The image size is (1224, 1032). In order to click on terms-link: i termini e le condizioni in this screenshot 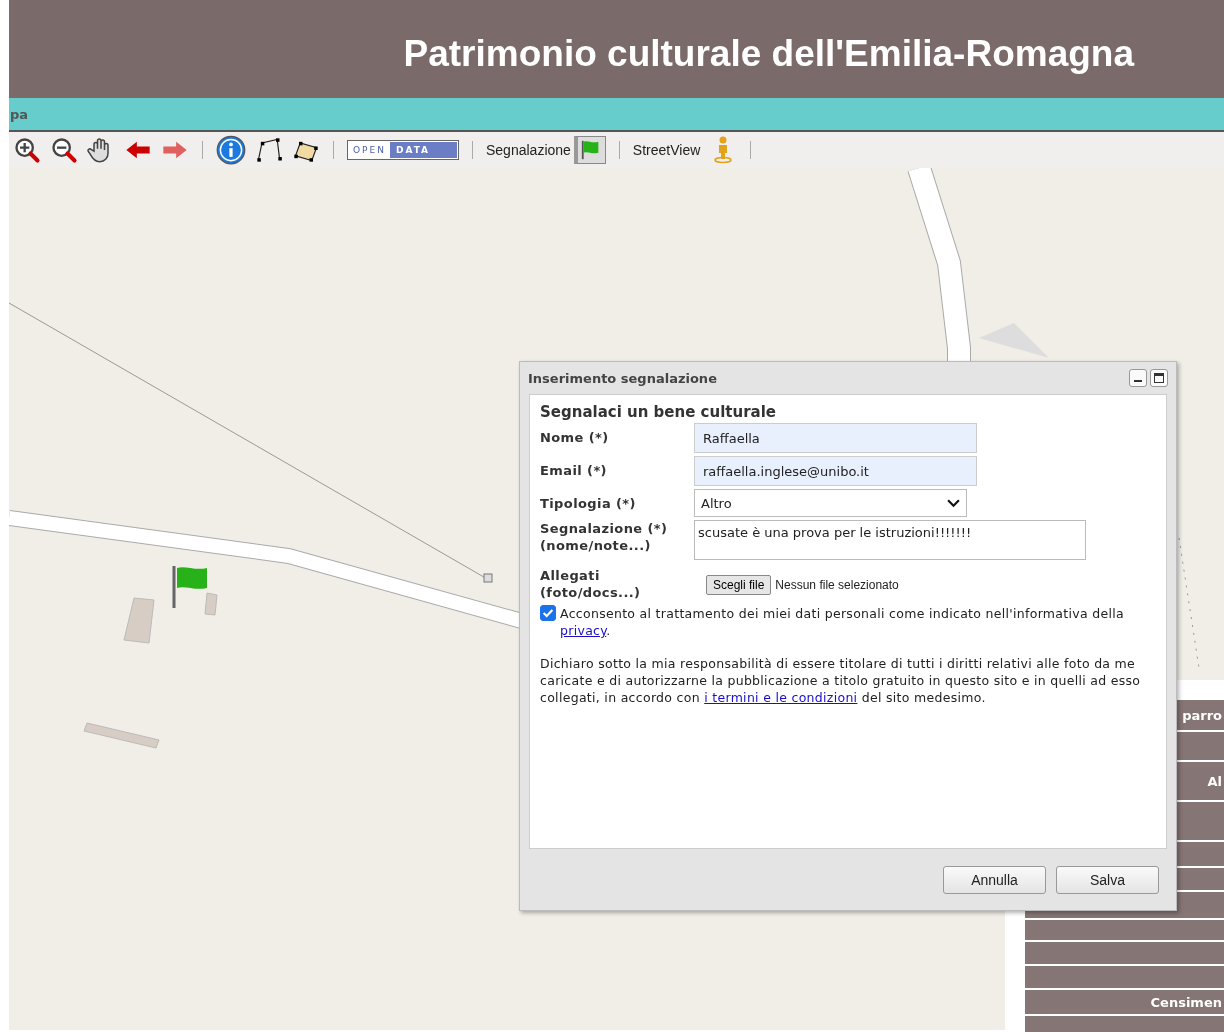, I will do `click(781, 697)`.